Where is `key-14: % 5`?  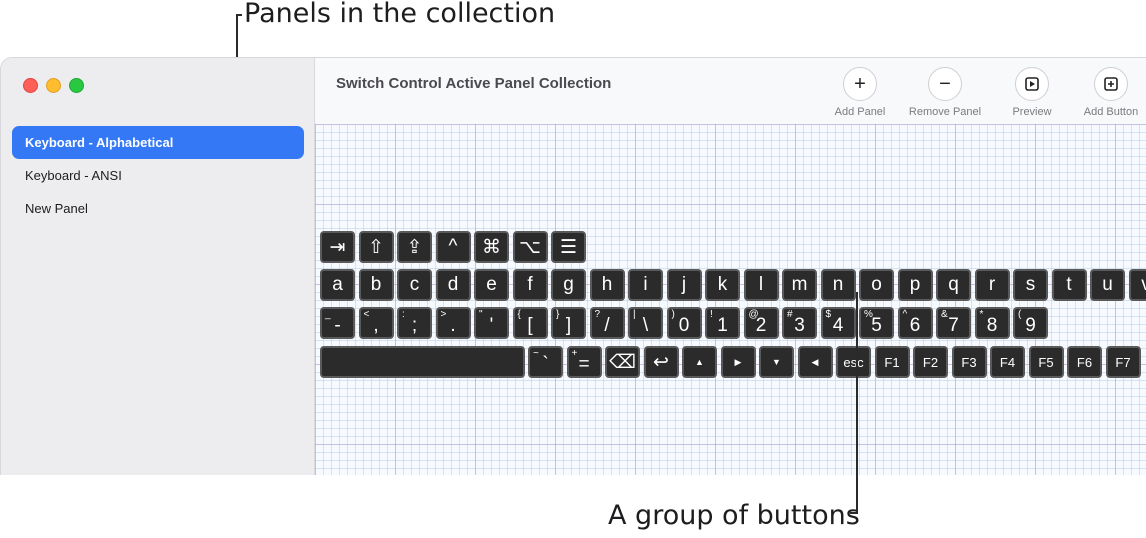
key-14: % 5 is located at coordinates (876, 323).